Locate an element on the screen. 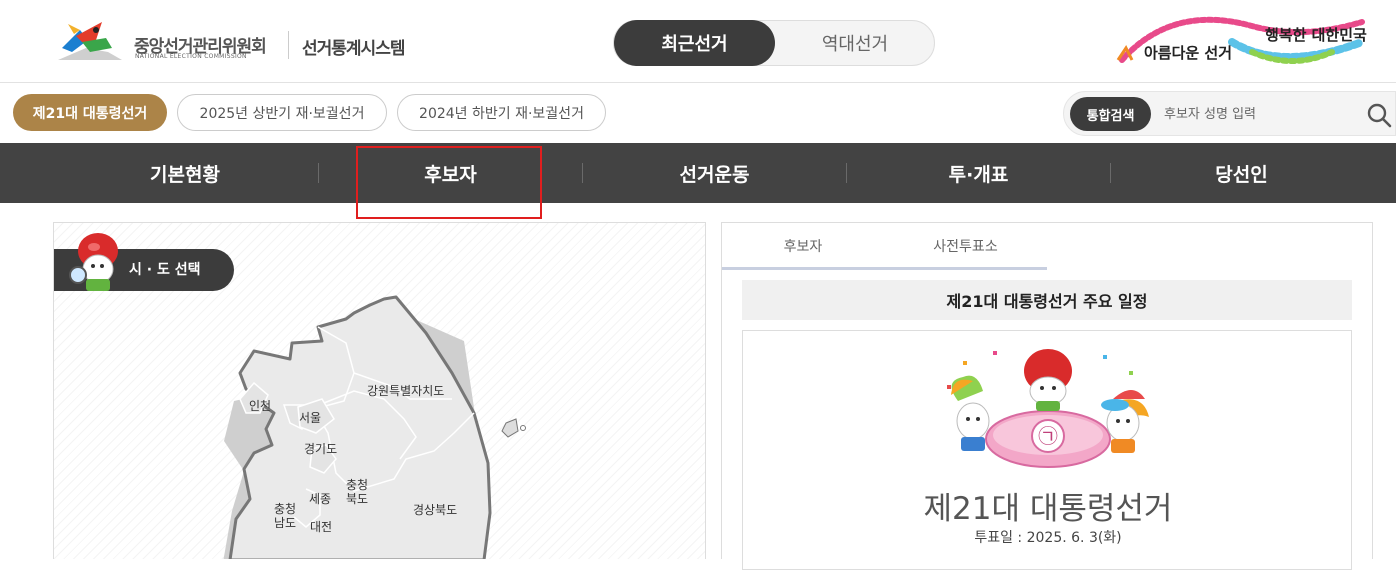 This screenshot has height=570, width=1396. election-name: 제21대 대통령선거 is located at coordinates (1048, 509).